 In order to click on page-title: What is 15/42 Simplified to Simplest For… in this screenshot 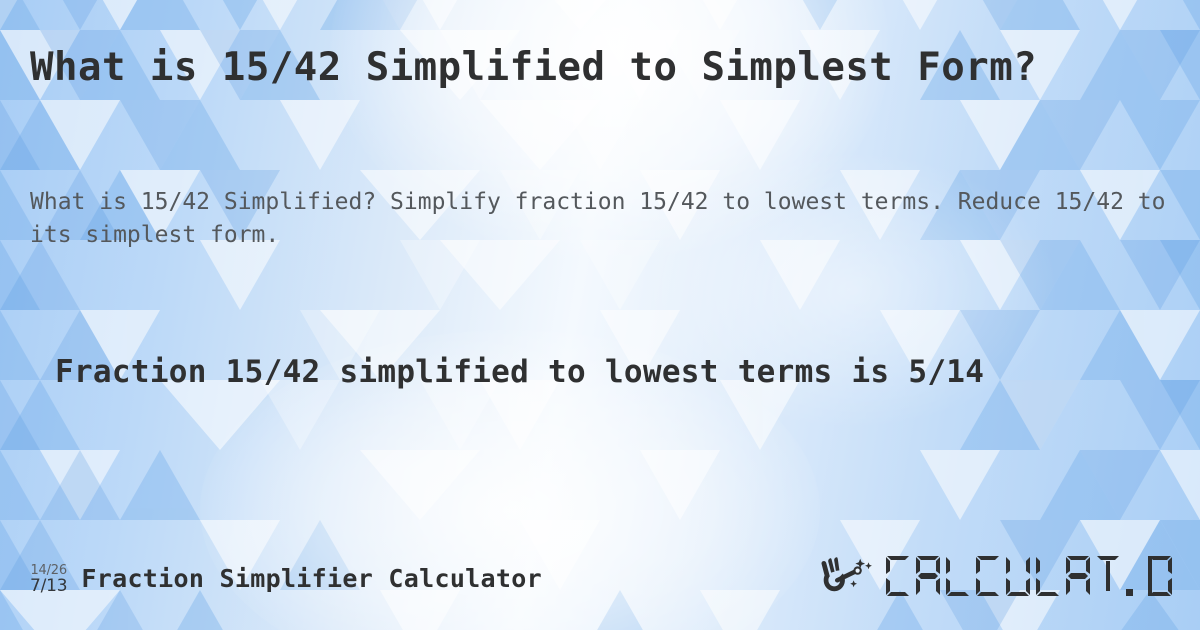, I will do `click(534, 67)`.